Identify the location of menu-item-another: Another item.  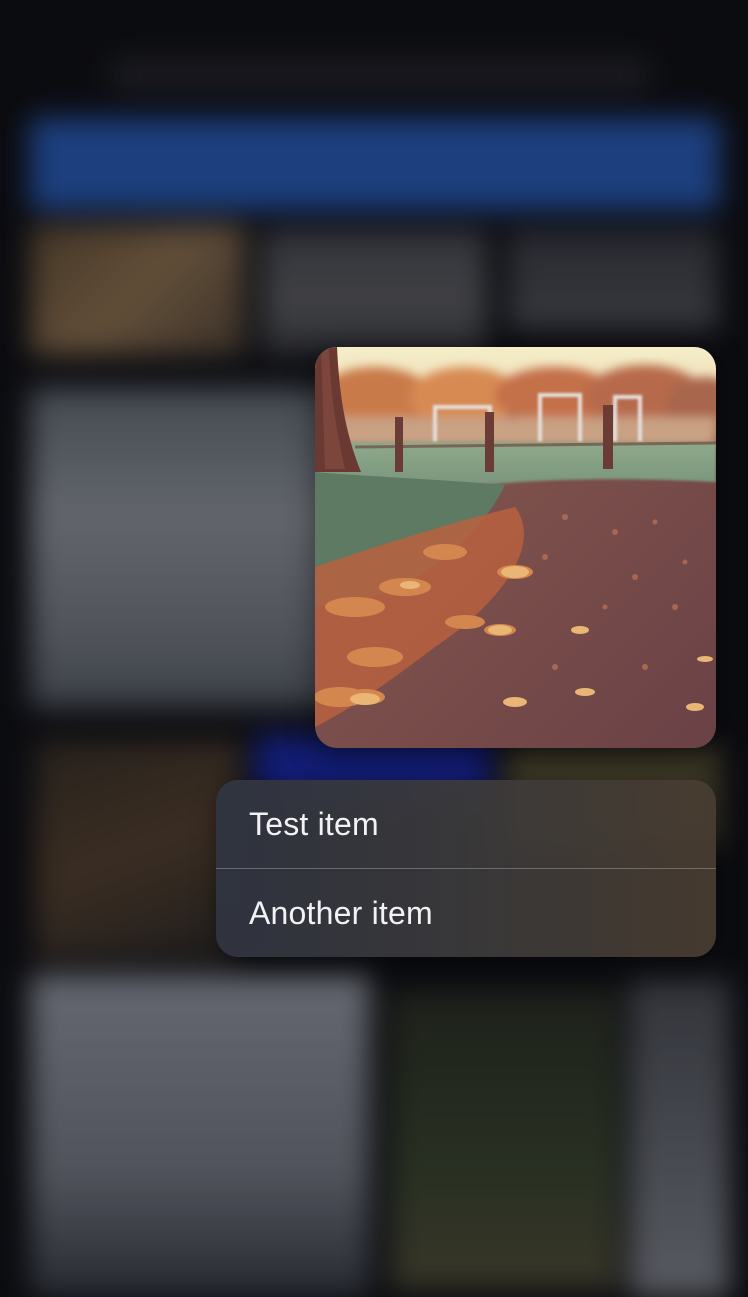
(466, 913).